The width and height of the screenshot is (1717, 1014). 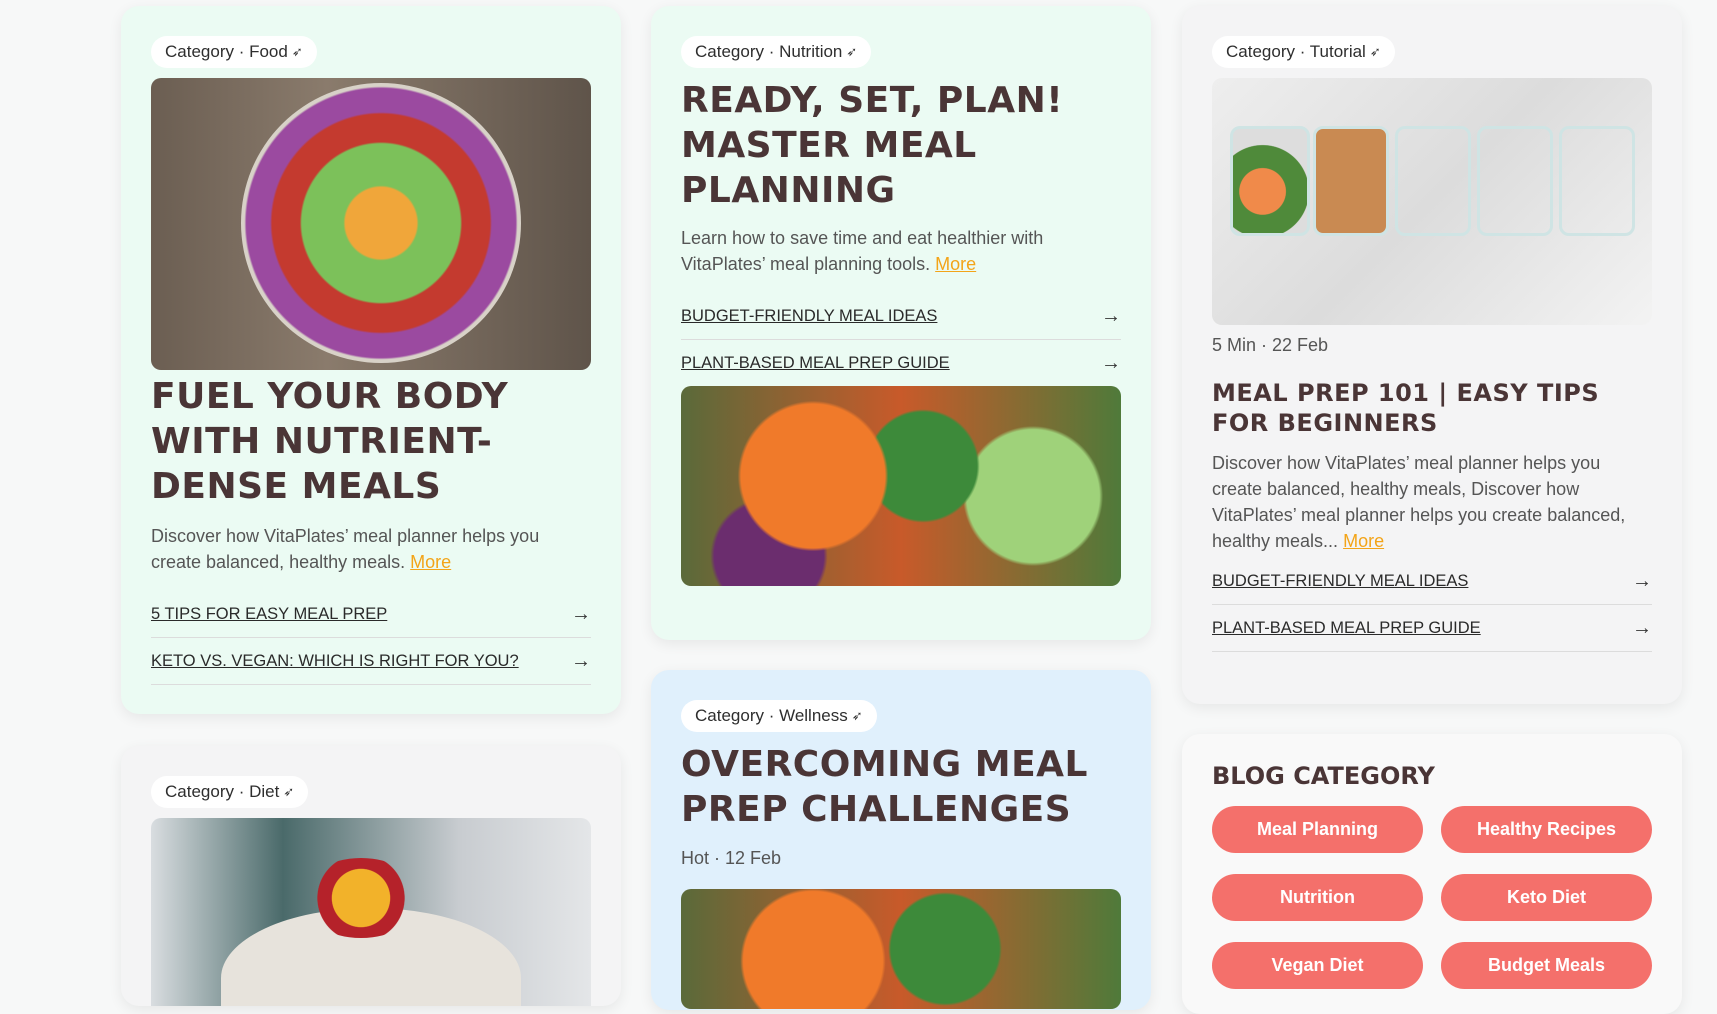 I want to click on category-badge: Category · Nutrition ➶, so click(x=776, y=52).